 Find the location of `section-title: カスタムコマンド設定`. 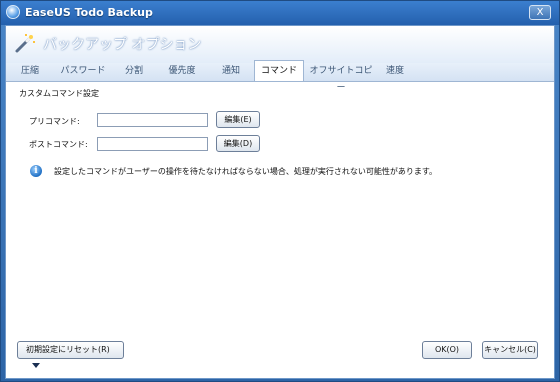

section-title: カスタムコマンド設定 is located at coordinates (59, 93).